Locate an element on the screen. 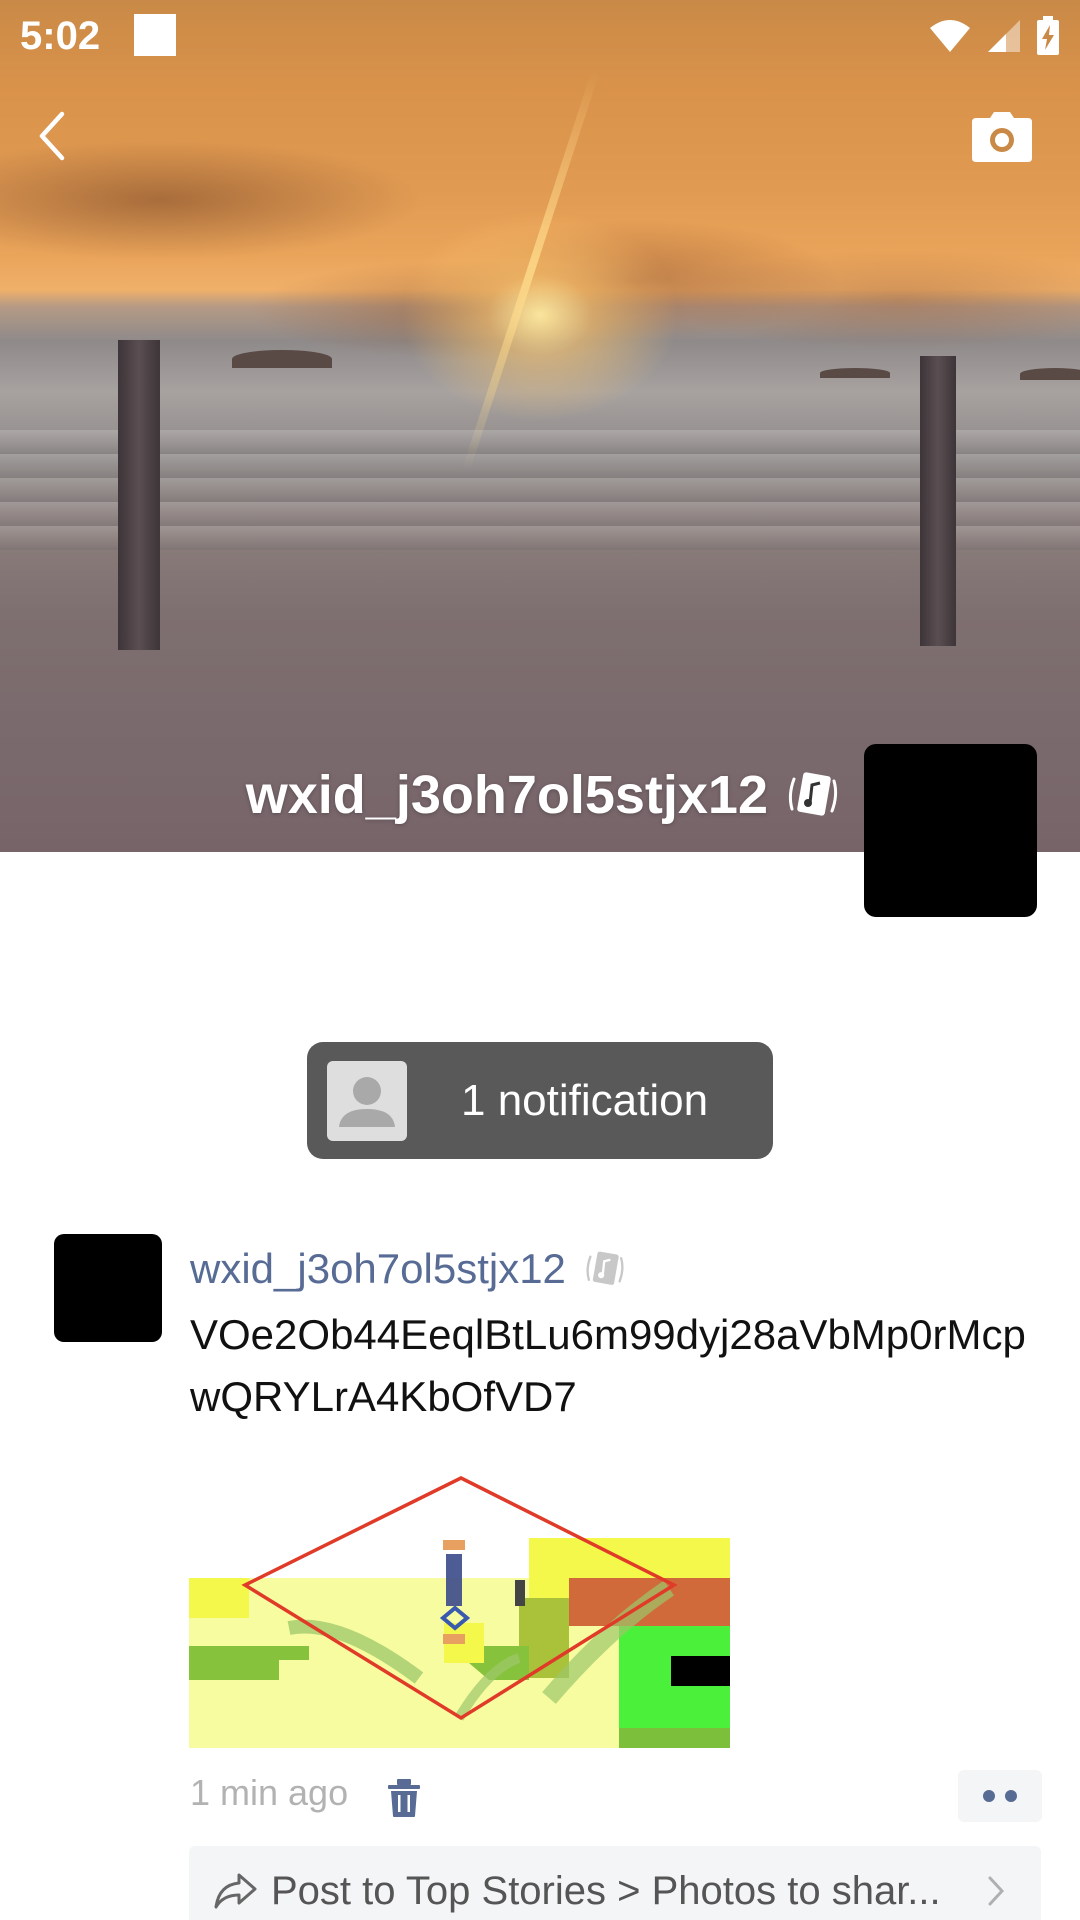 The image size is (1080, 1920). more-dots-icon is located at coordinates (1000, 1796).